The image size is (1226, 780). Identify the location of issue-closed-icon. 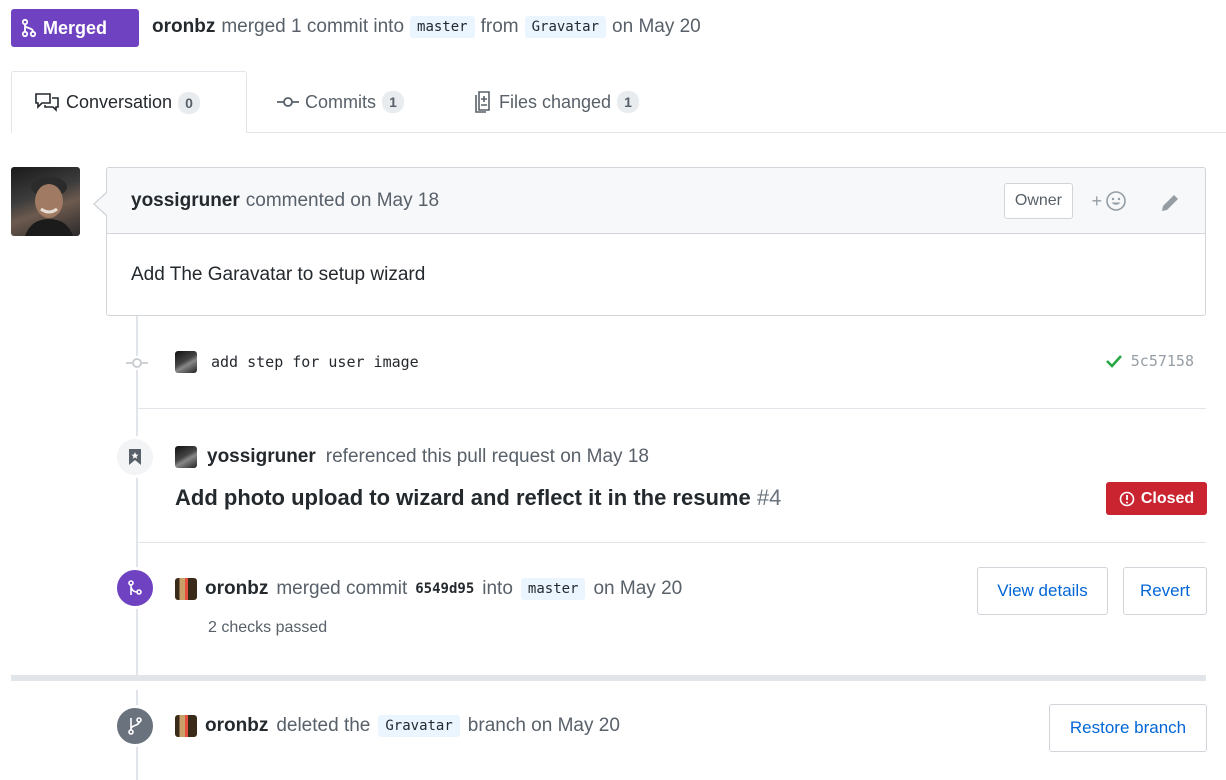
(1127, 498).